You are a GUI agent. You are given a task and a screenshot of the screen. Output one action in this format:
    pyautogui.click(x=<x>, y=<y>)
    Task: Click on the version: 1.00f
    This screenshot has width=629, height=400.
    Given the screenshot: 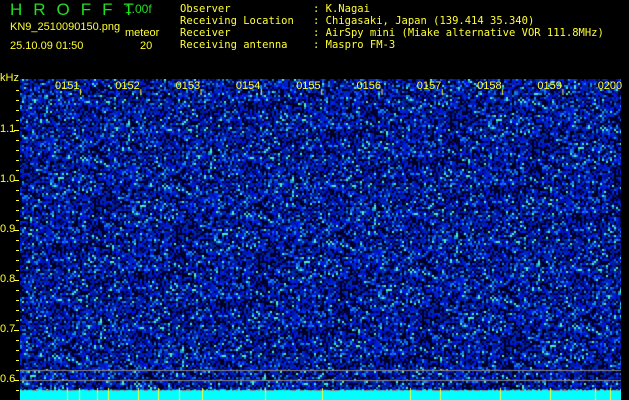 What is the action you would take?
    pyautogui.click(x=138, y=9)
    